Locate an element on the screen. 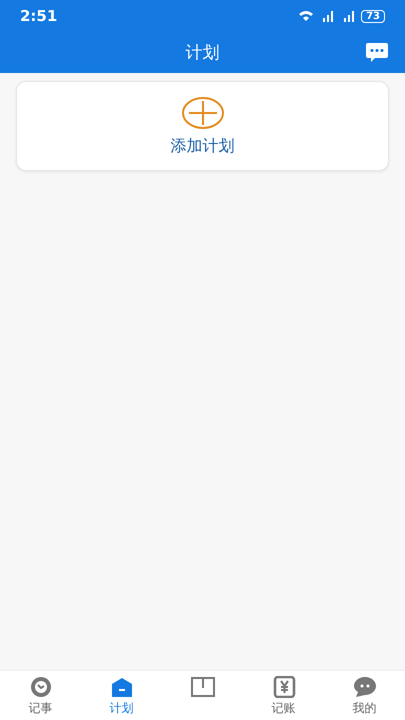 The height and width of the screenshot is (720, 405). nav-tab: 我的 is located at coordinates (364, 695).